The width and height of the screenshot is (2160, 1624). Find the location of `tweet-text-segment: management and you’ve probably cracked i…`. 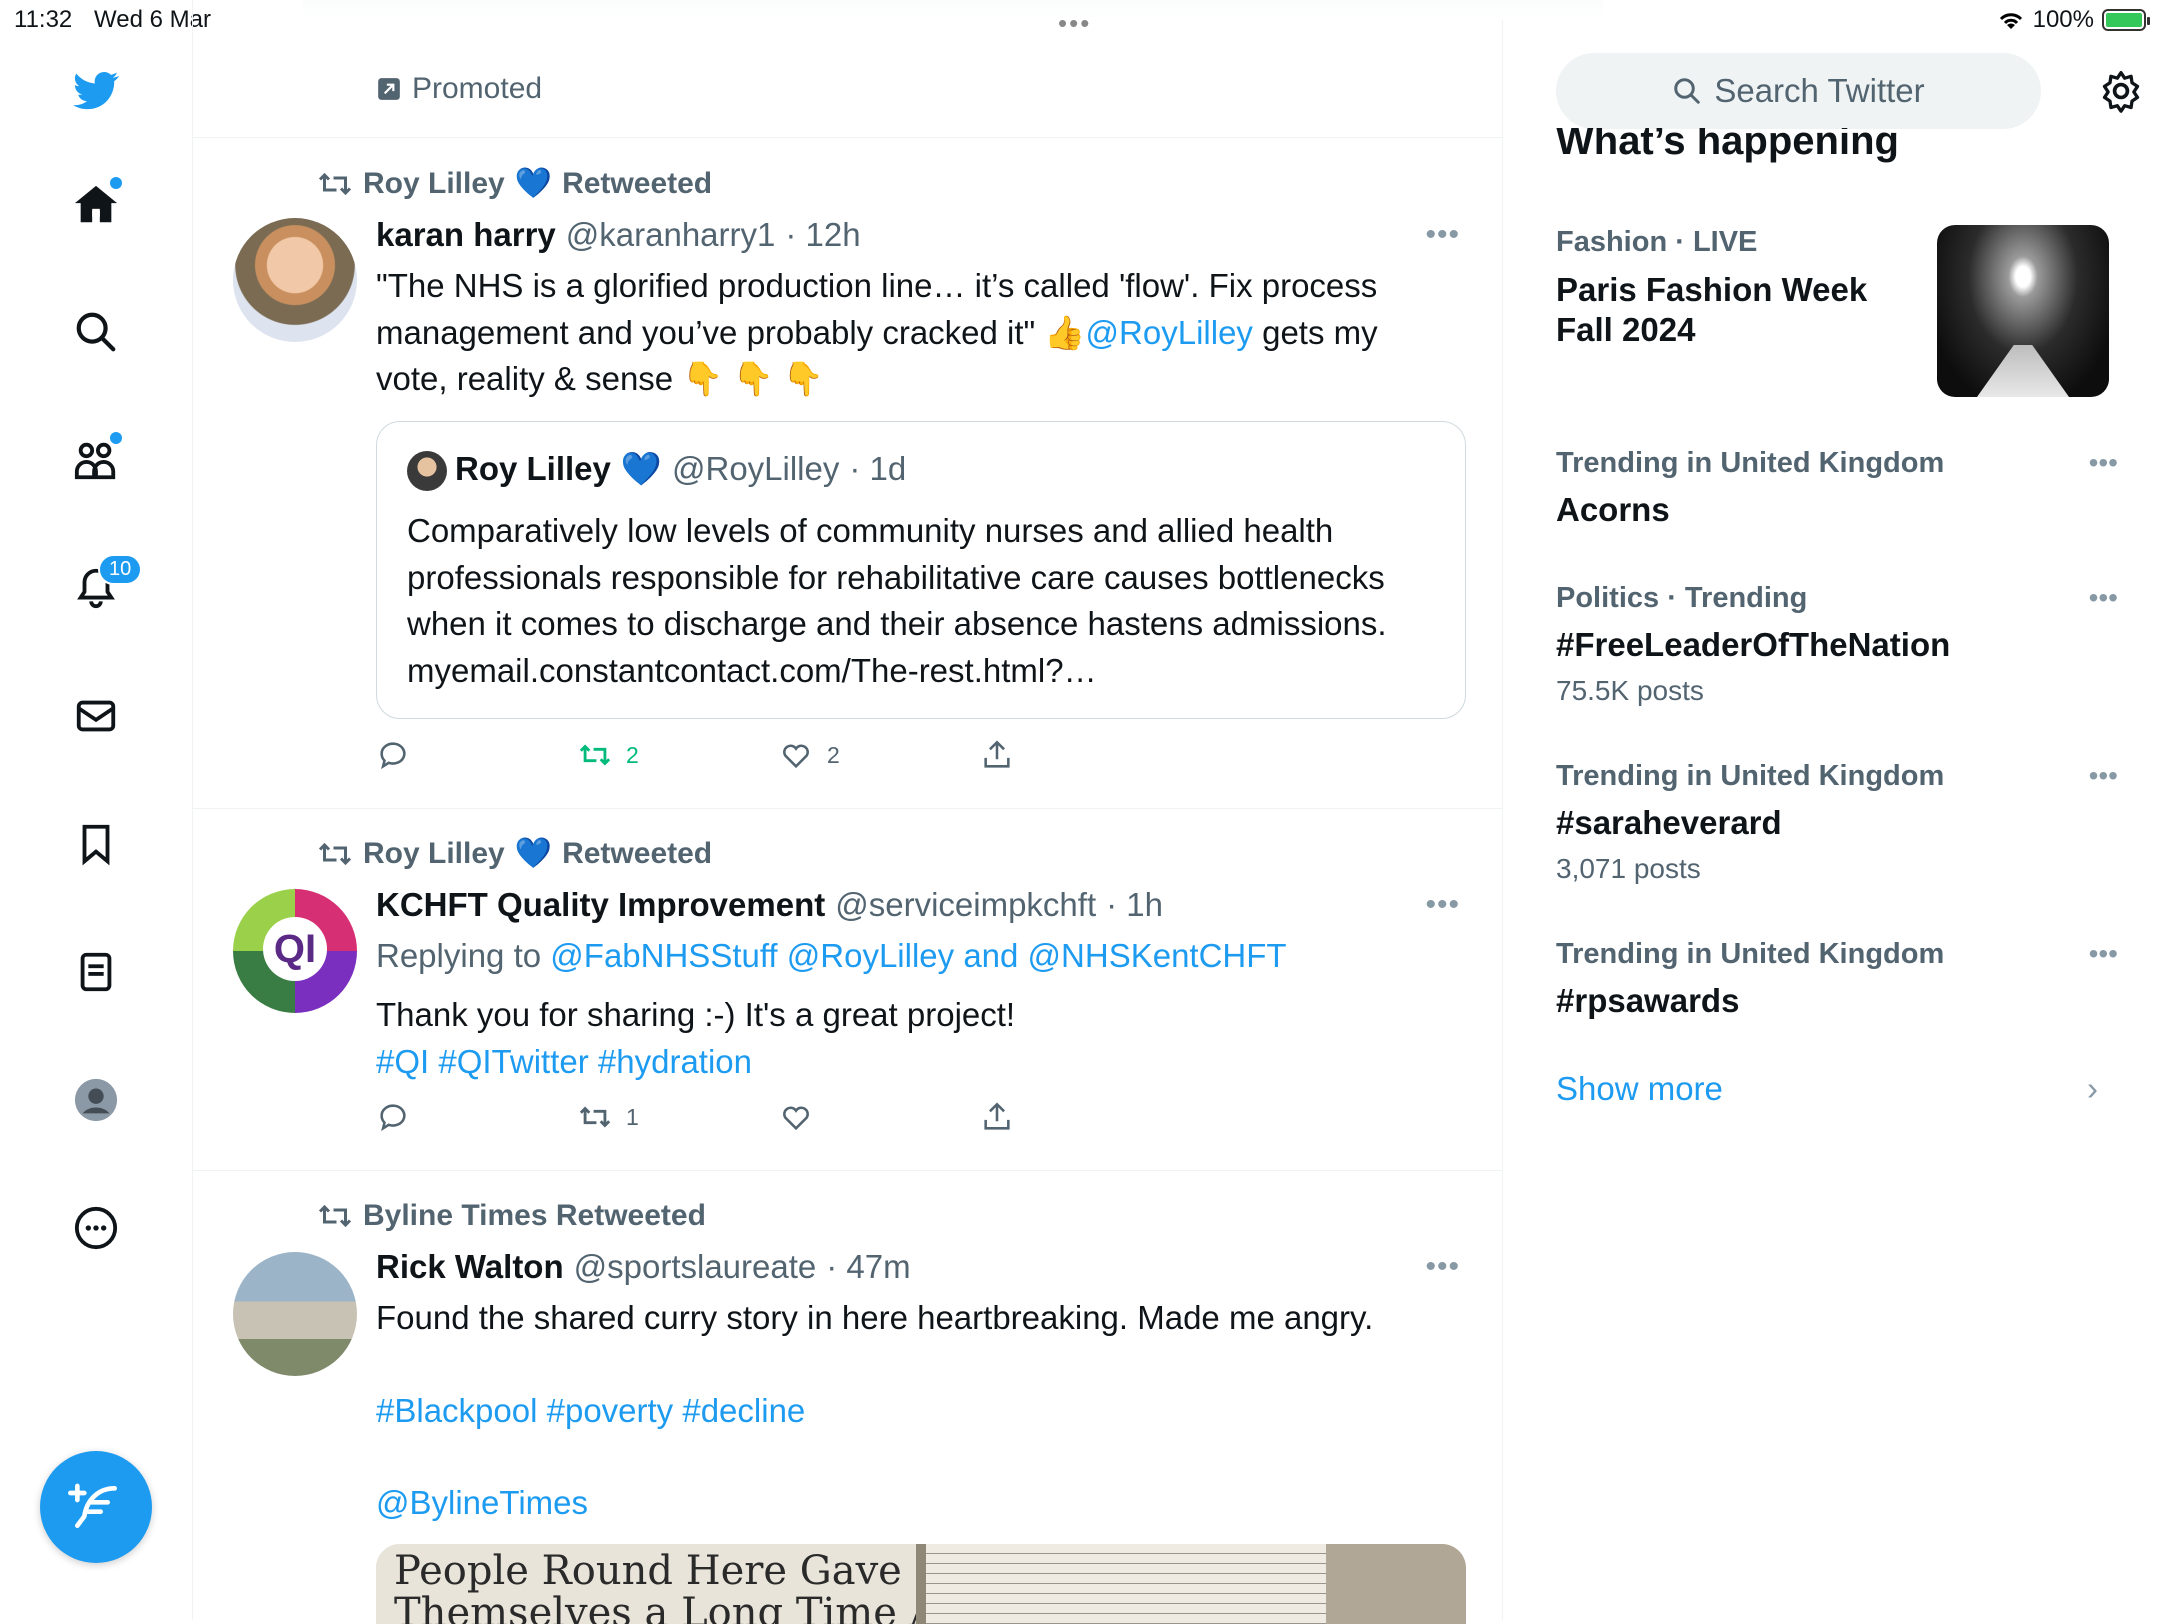

tweet-text-segment: management and you’ve probably cracked i… is located at coordinates (731, 332).